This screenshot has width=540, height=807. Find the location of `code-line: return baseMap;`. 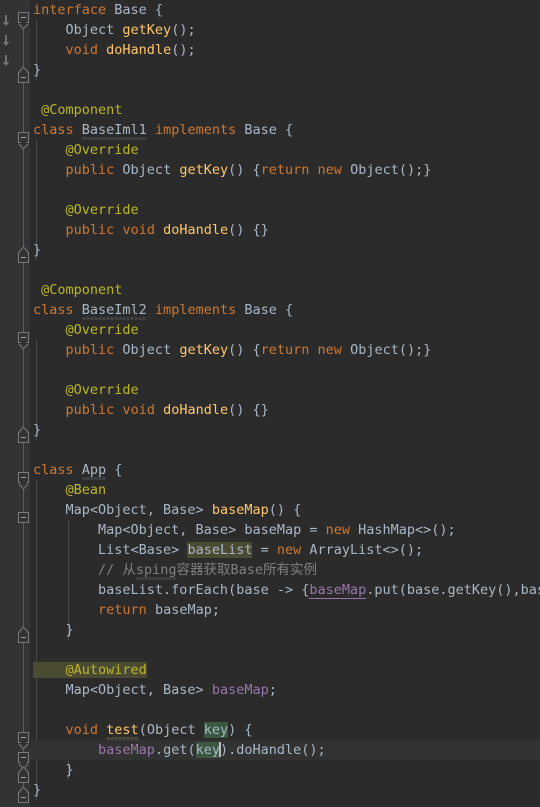

code-line: return baseMap; is located at coordinates (285, 610).